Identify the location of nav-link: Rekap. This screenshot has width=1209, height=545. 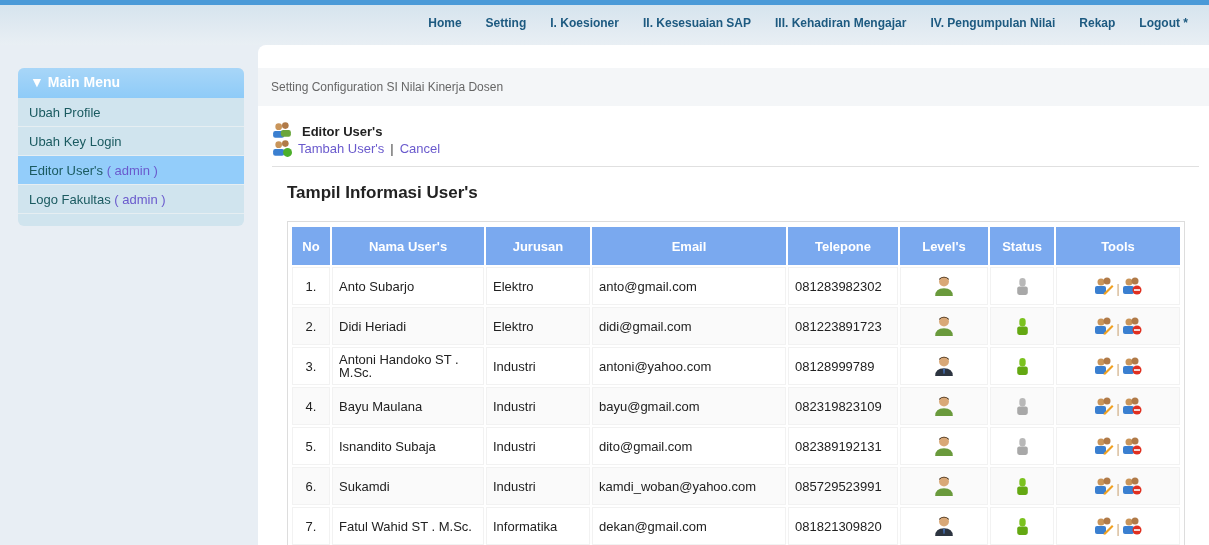
(1097, 23).